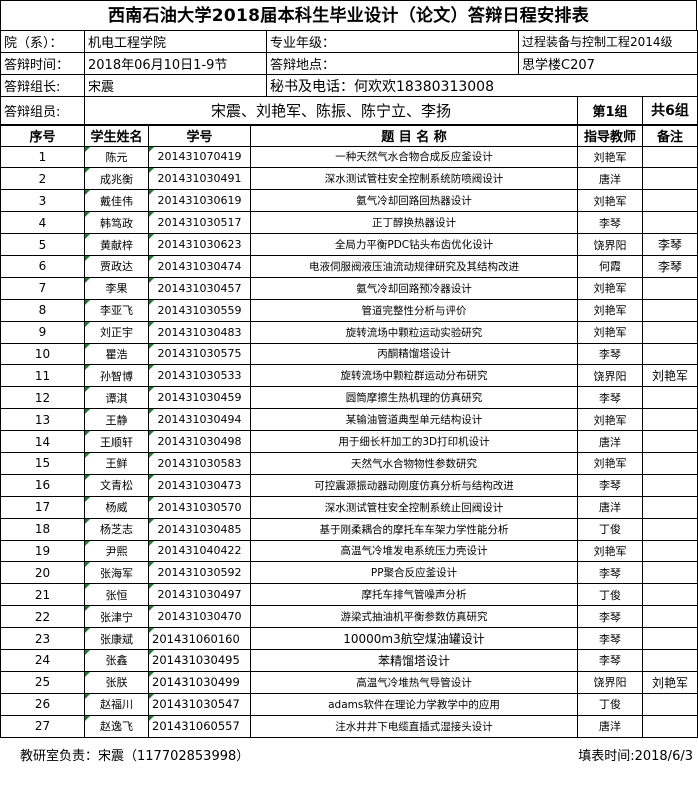 This screenshot has height=811, width=698. I want to click on row-no: 12, so click(42, 398).